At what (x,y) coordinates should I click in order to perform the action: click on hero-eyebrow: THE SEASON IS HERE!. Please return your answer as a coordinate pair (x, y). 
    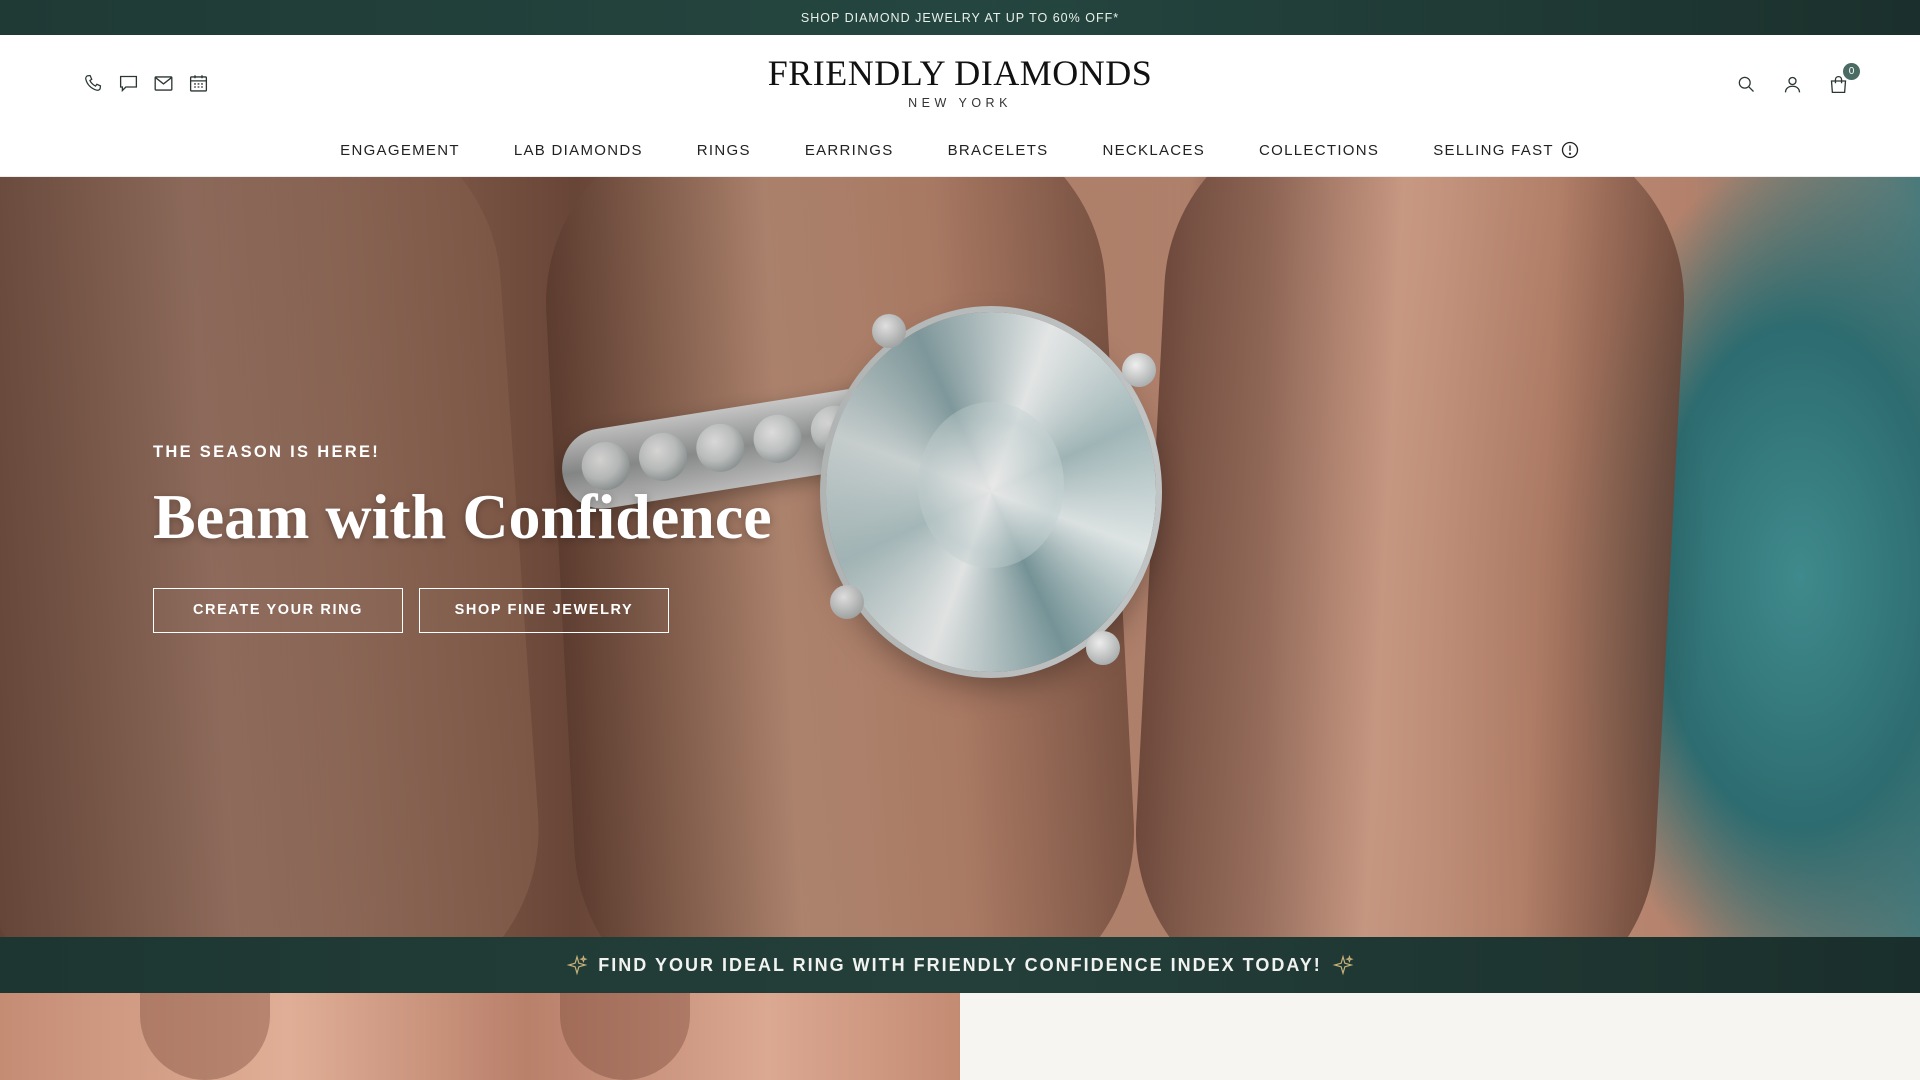
    Looking at the image, I should click on (267, 452).